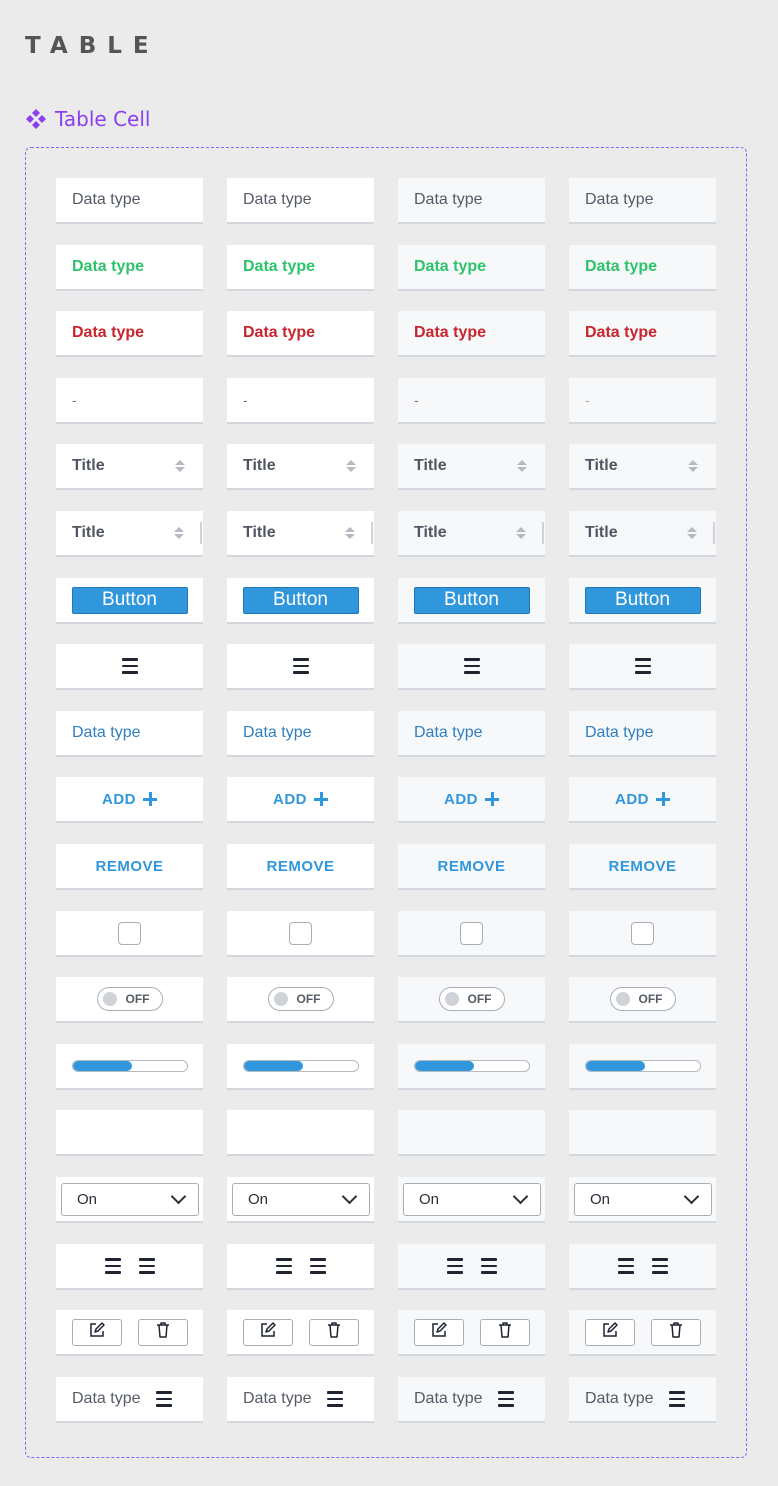 This screenshot has width=778, height=1486. What do you see at coordinates (279, 266) in the screenshot?
I see `cell-text-success: Data type` at bounding box center [279, 266].